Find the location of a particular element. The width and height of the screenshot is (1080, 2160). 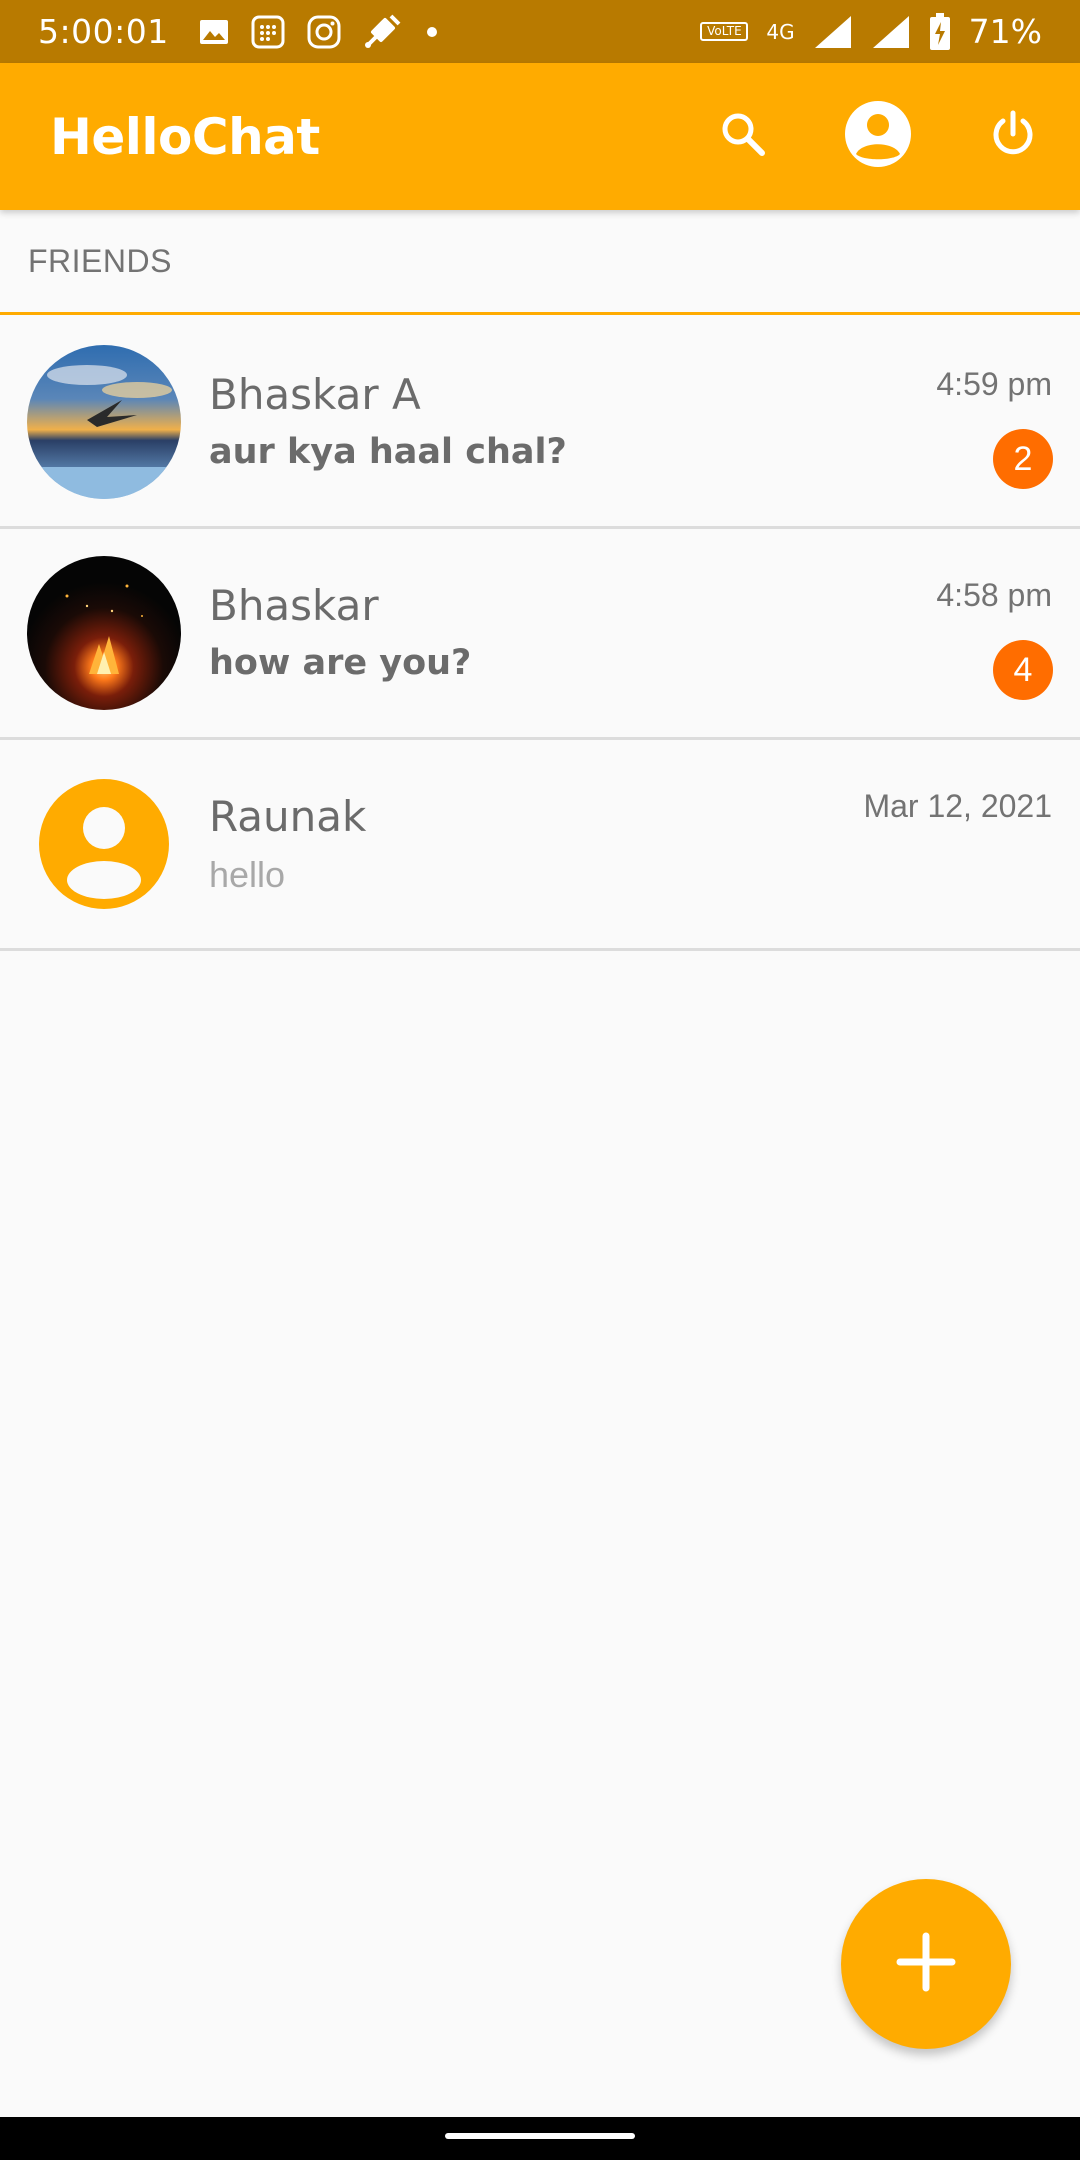

navigation-bar is located at coordinates (540, 2138).